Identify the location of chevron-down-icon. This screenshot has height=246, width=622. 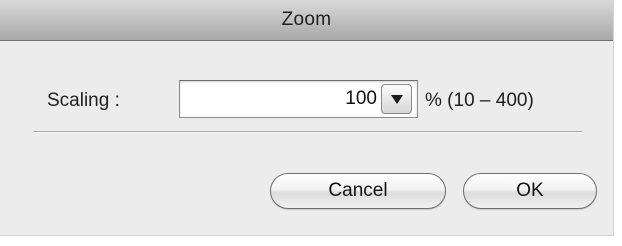
(396, 99).